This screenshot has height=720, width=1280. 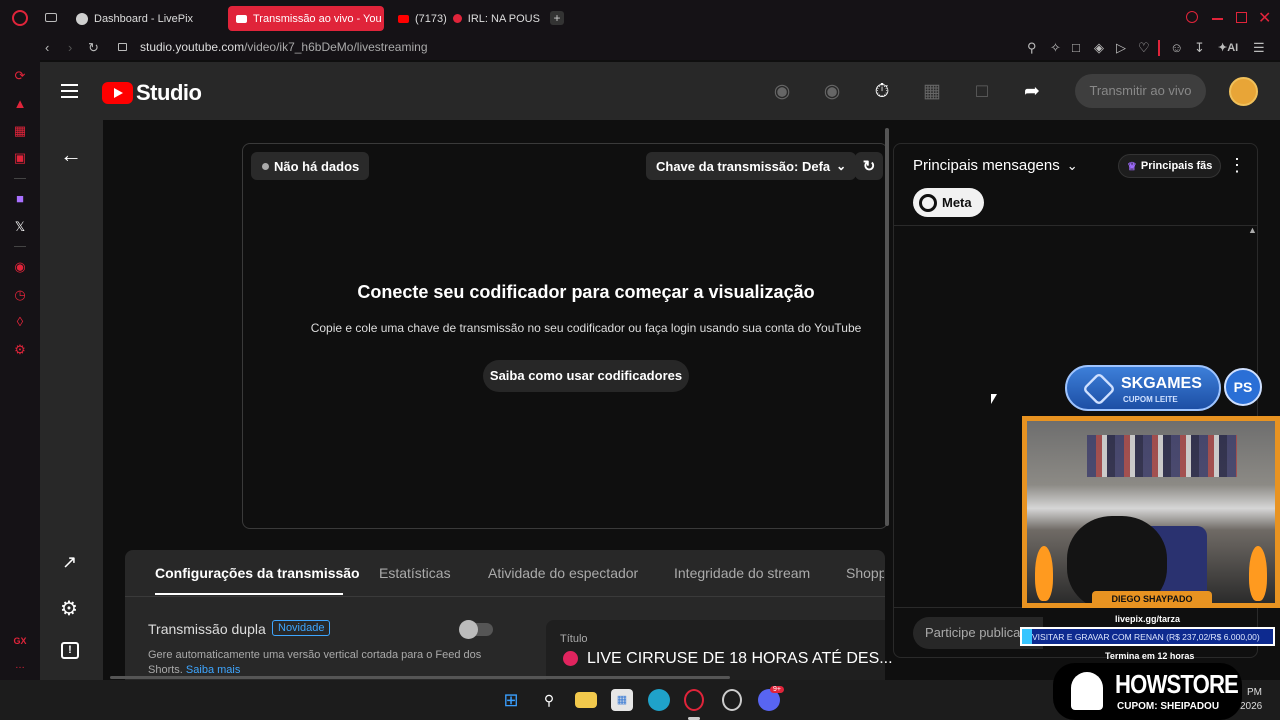 What do you see at coordinates (1140, 91) in the screenshot?
I see `go-live-button: Transmitir ao vivo` at bounding box center [1140, 91].